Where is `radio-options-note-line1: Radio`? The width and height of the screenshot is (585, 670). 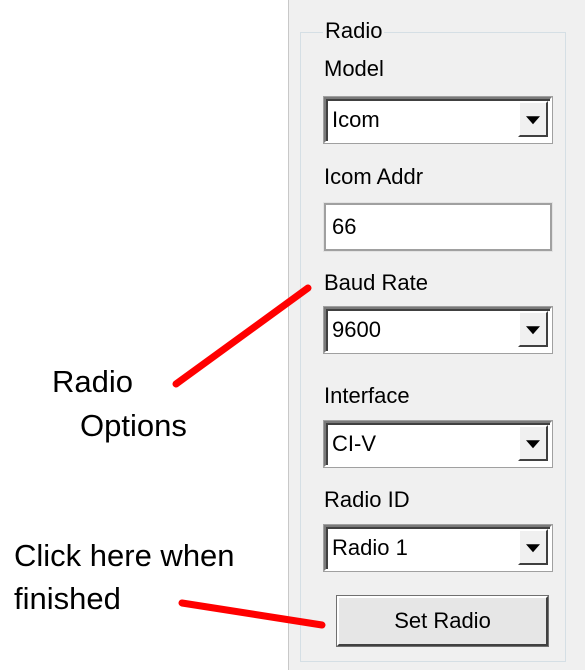
radio-options-note-line1: Radio is located at coordinates (92, 381).